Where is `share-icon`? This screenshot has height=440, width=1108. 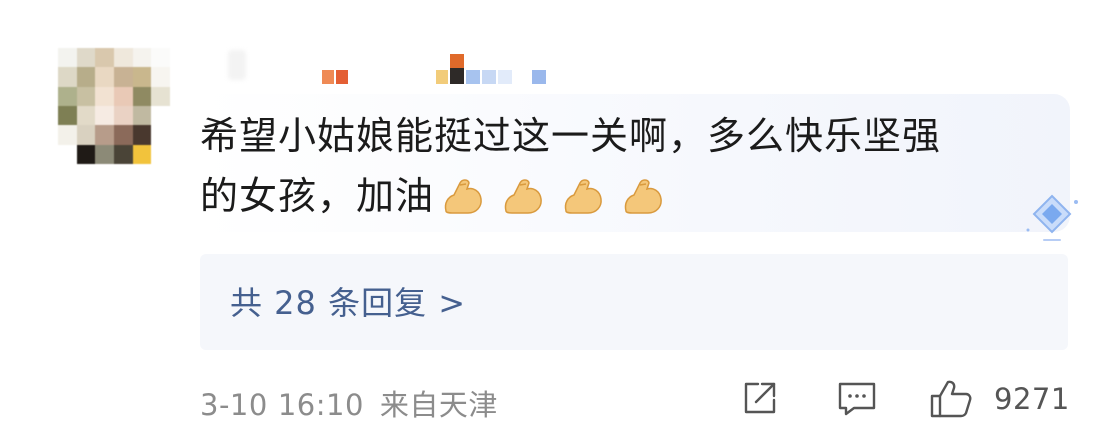
share-icon is located at coordinates (760, 402).